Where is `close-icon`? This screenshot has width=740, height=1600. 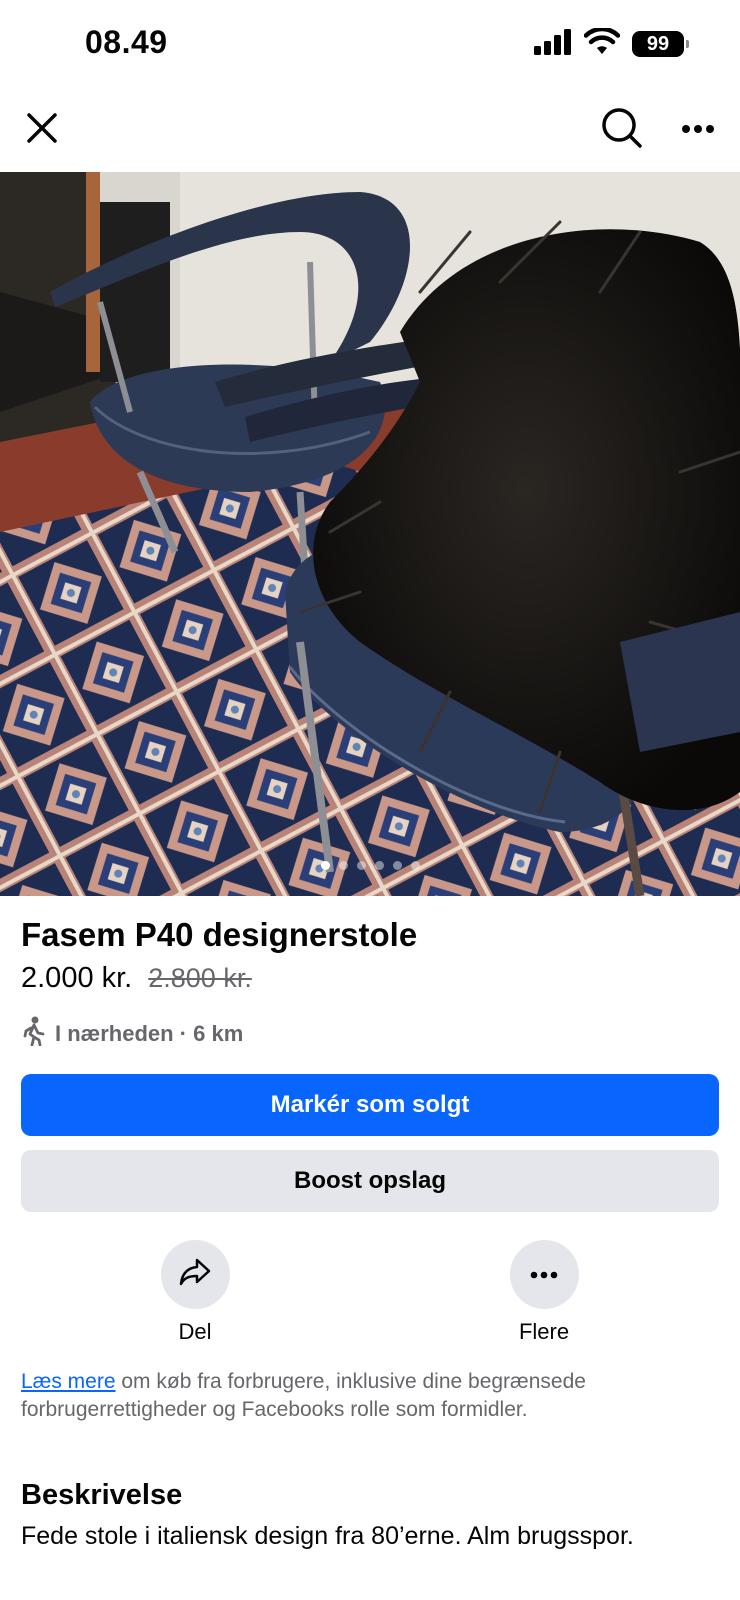
close-icon is located at coordinates (42, 130).